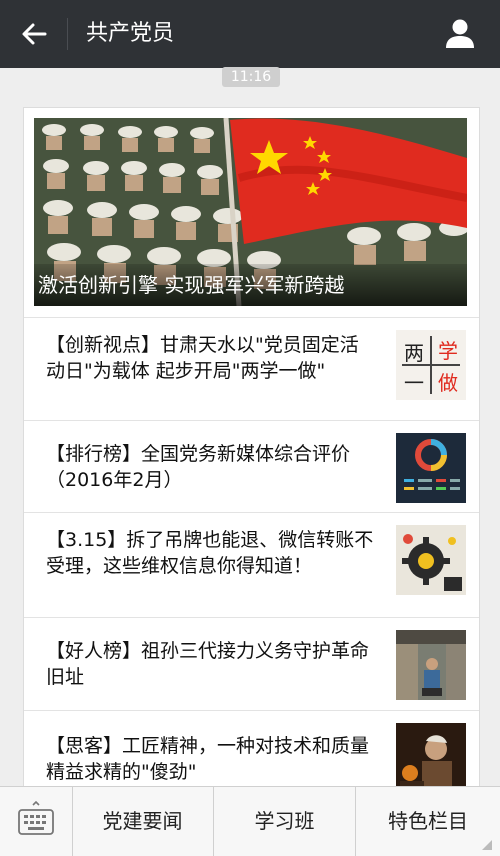  Describe the element at coordinates (414, 353) in the screenshot. I see `thumb-char: 两` at that location.